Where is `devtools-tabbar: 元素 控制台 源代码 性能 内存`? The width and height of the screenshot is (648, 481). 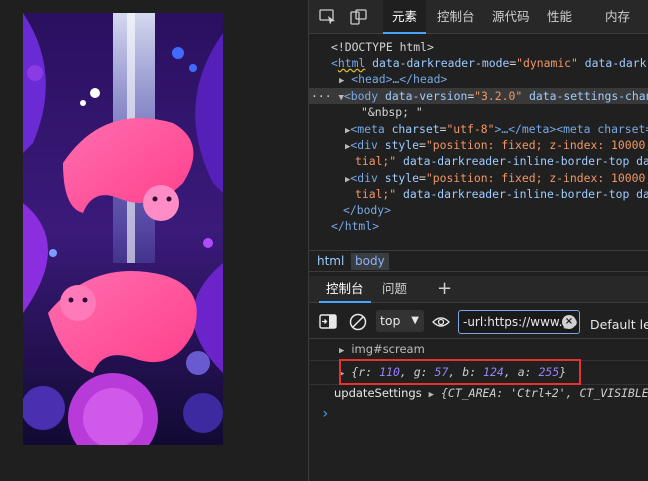 devtools-tabbar: 元素 控制台 源代码 性能 内存 is located at coordinates (478, 17).